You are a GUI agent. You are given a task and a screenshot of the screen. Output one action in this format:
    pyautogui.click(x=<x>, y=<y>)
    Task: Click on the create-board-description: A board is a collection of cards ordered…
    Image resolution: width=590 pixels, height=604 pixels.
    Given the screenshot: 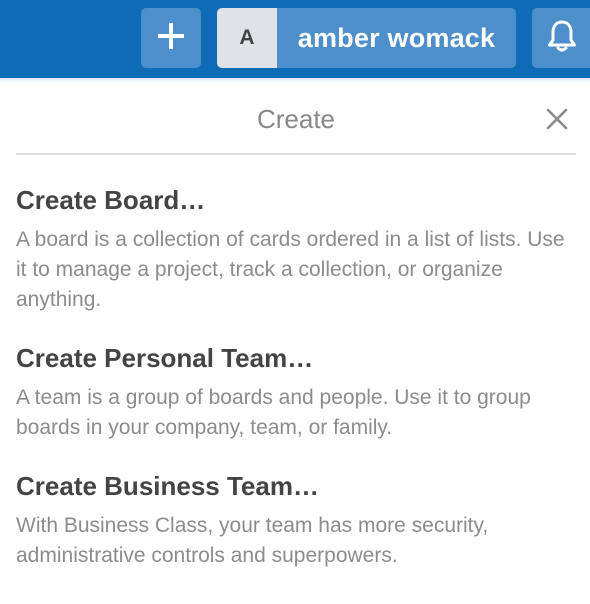 What is the action you would take?
    pyautogui.click(x=290, y=269)
    